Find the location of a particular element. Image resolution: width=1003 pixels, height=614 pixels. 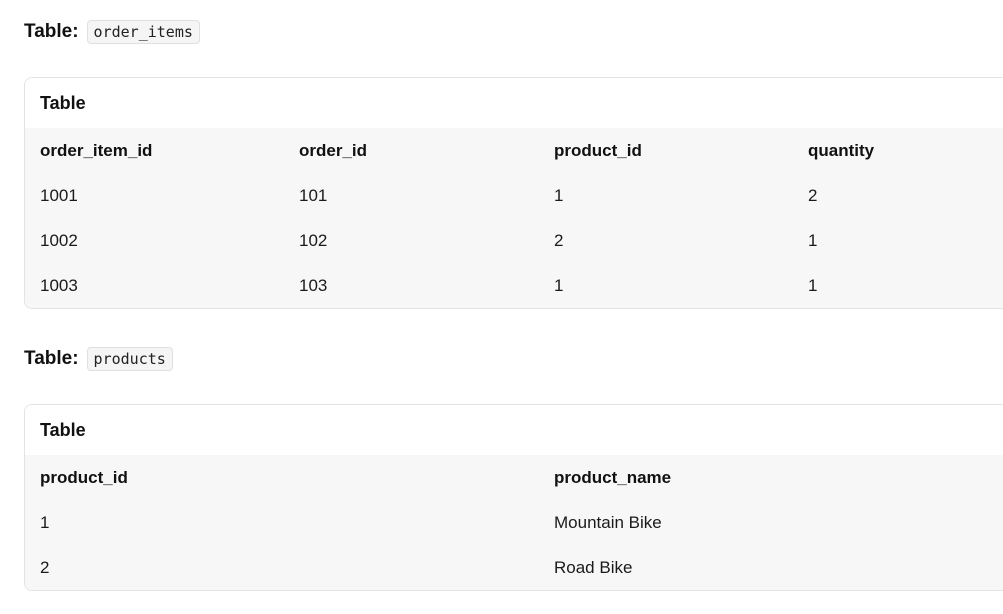

column-header: order_id is located at coordinates (333, 150).